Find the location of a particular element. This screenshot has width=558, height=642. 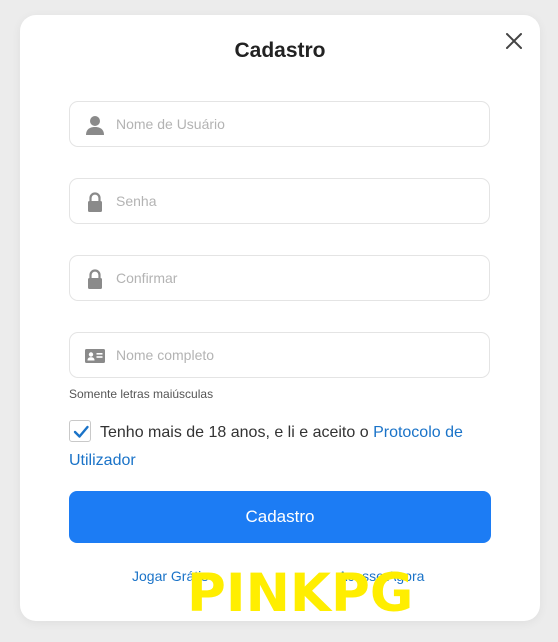

username-field is located at coordinates (279, 124).